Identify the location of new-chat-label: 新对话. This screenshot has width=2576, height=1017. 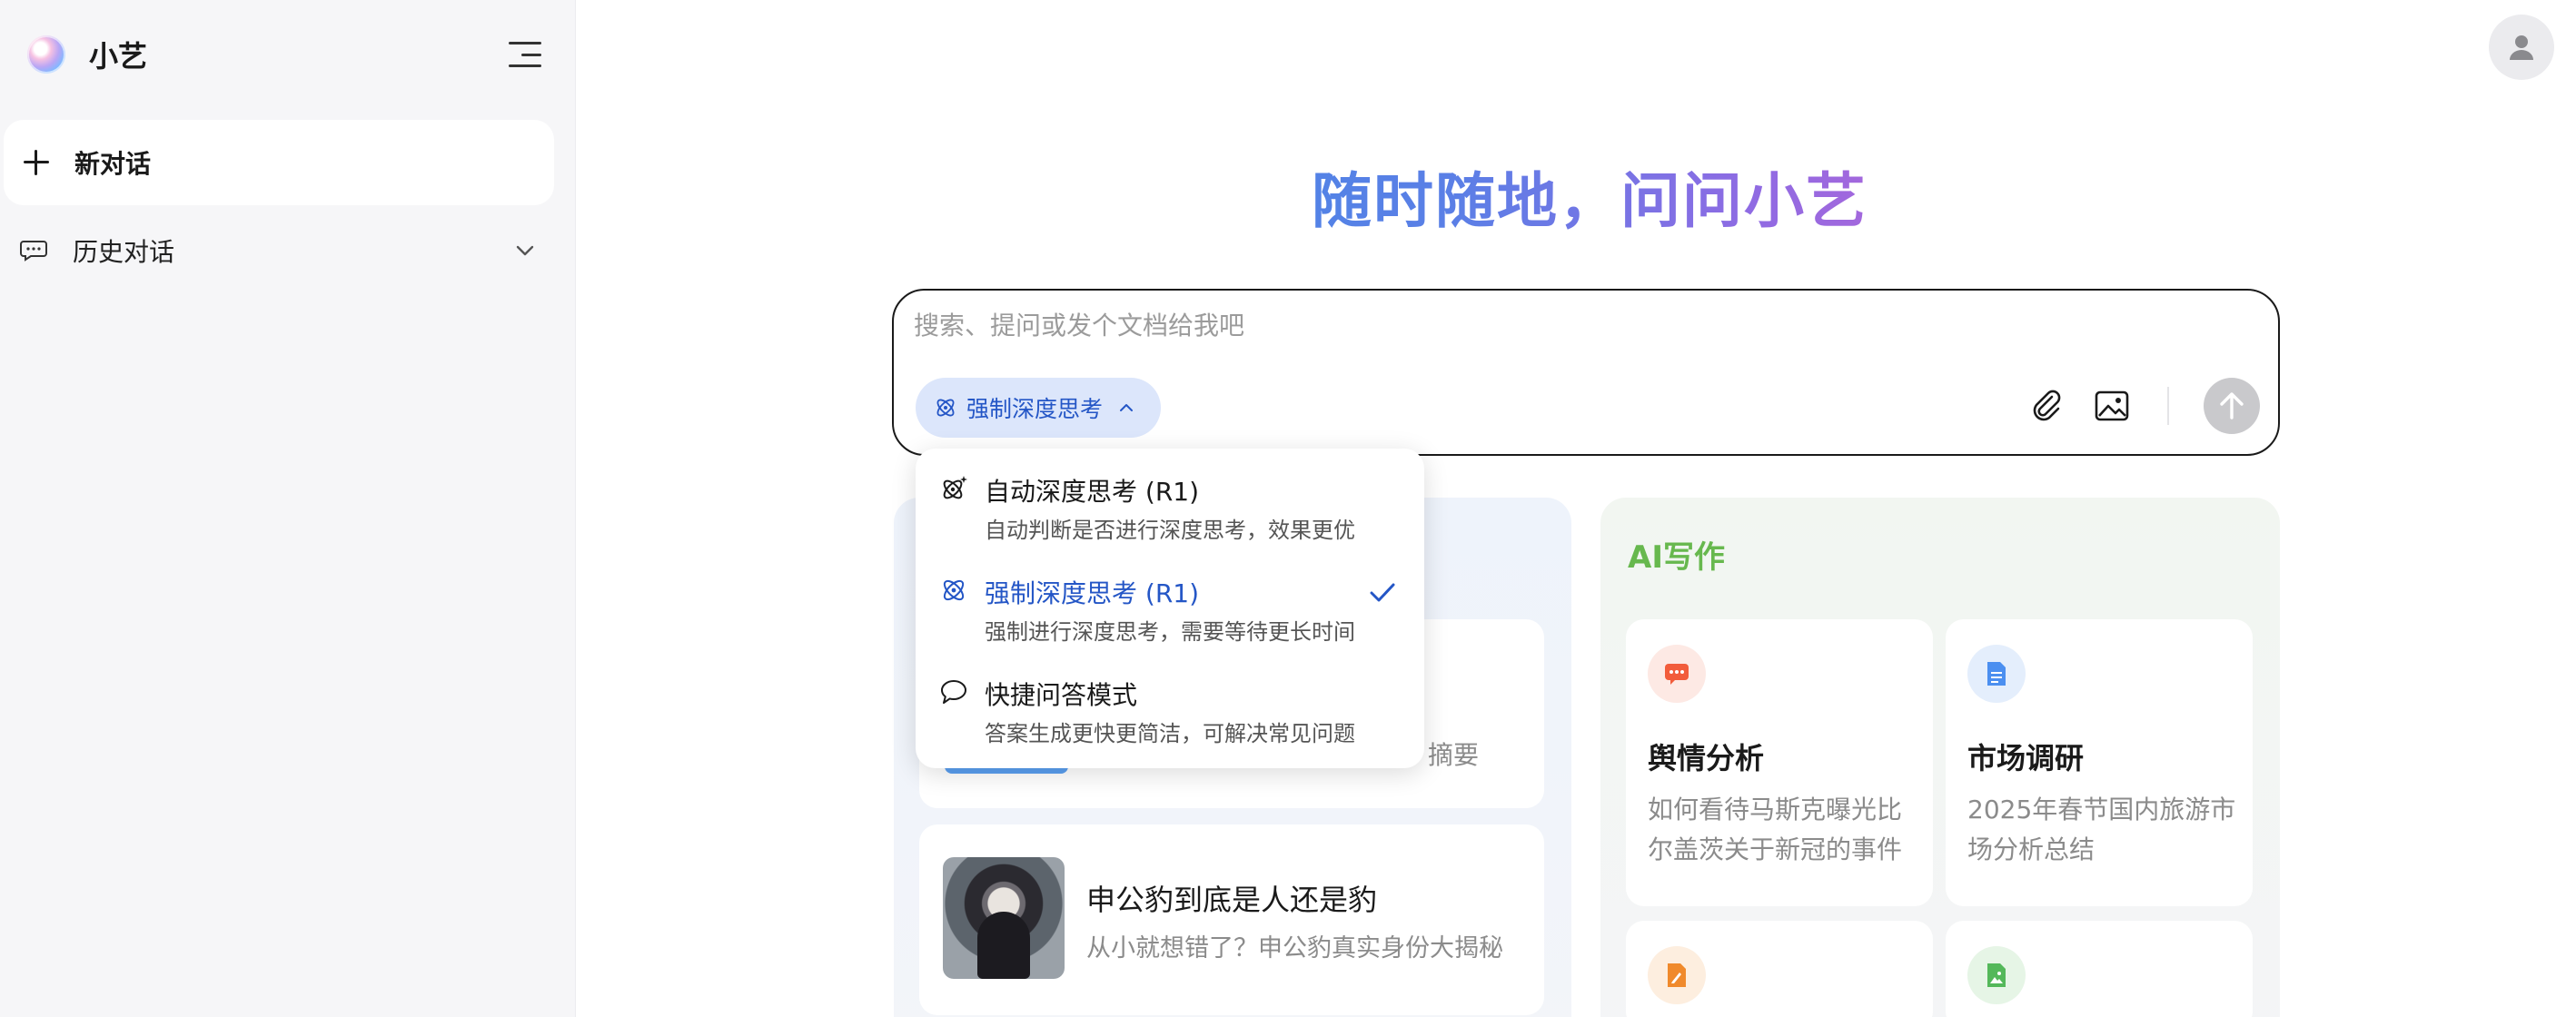
(113, 164).